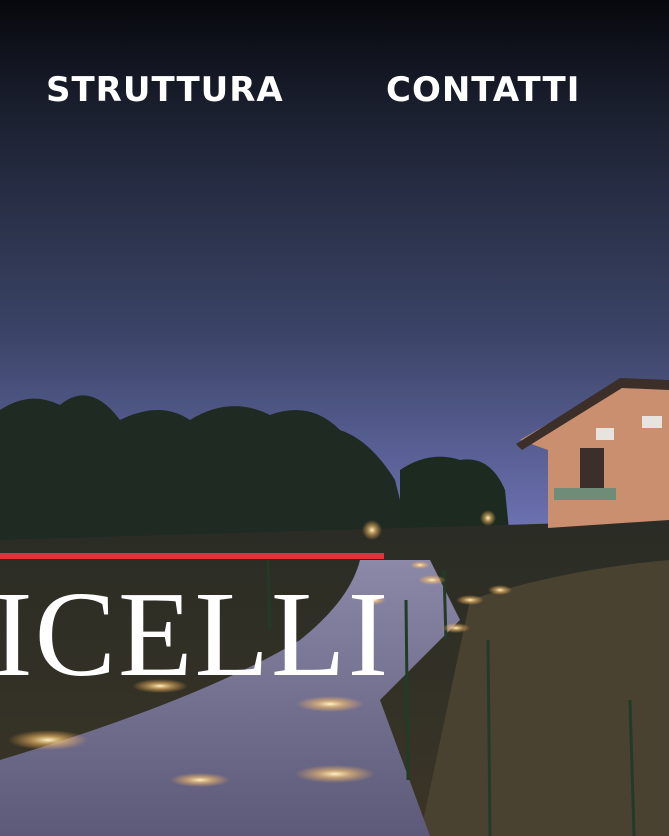 Image resolution: width=669 pixels, height=836 pixels. What do you see at coordinates (483, 90) in the screenshot?
I see `nav-link-contatti: CONTATTI` at bounding box center [483, 90].